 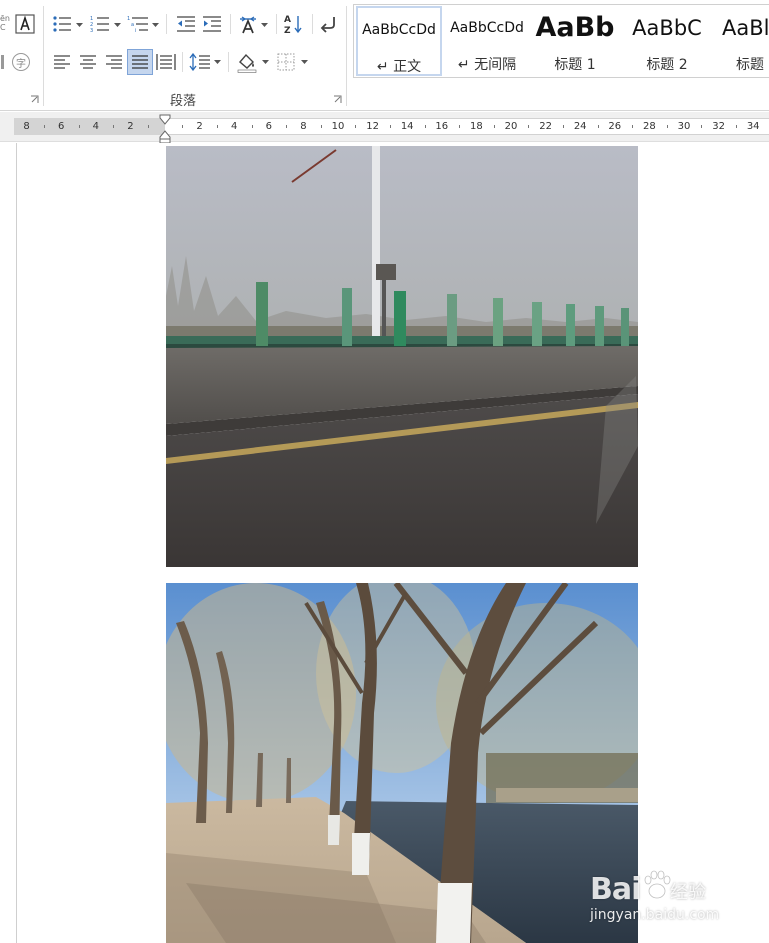 What do you see at coordinates (265, 62) in the screenshot?
I see `shading-dropdown-icon` at bounding box center [265, 62].